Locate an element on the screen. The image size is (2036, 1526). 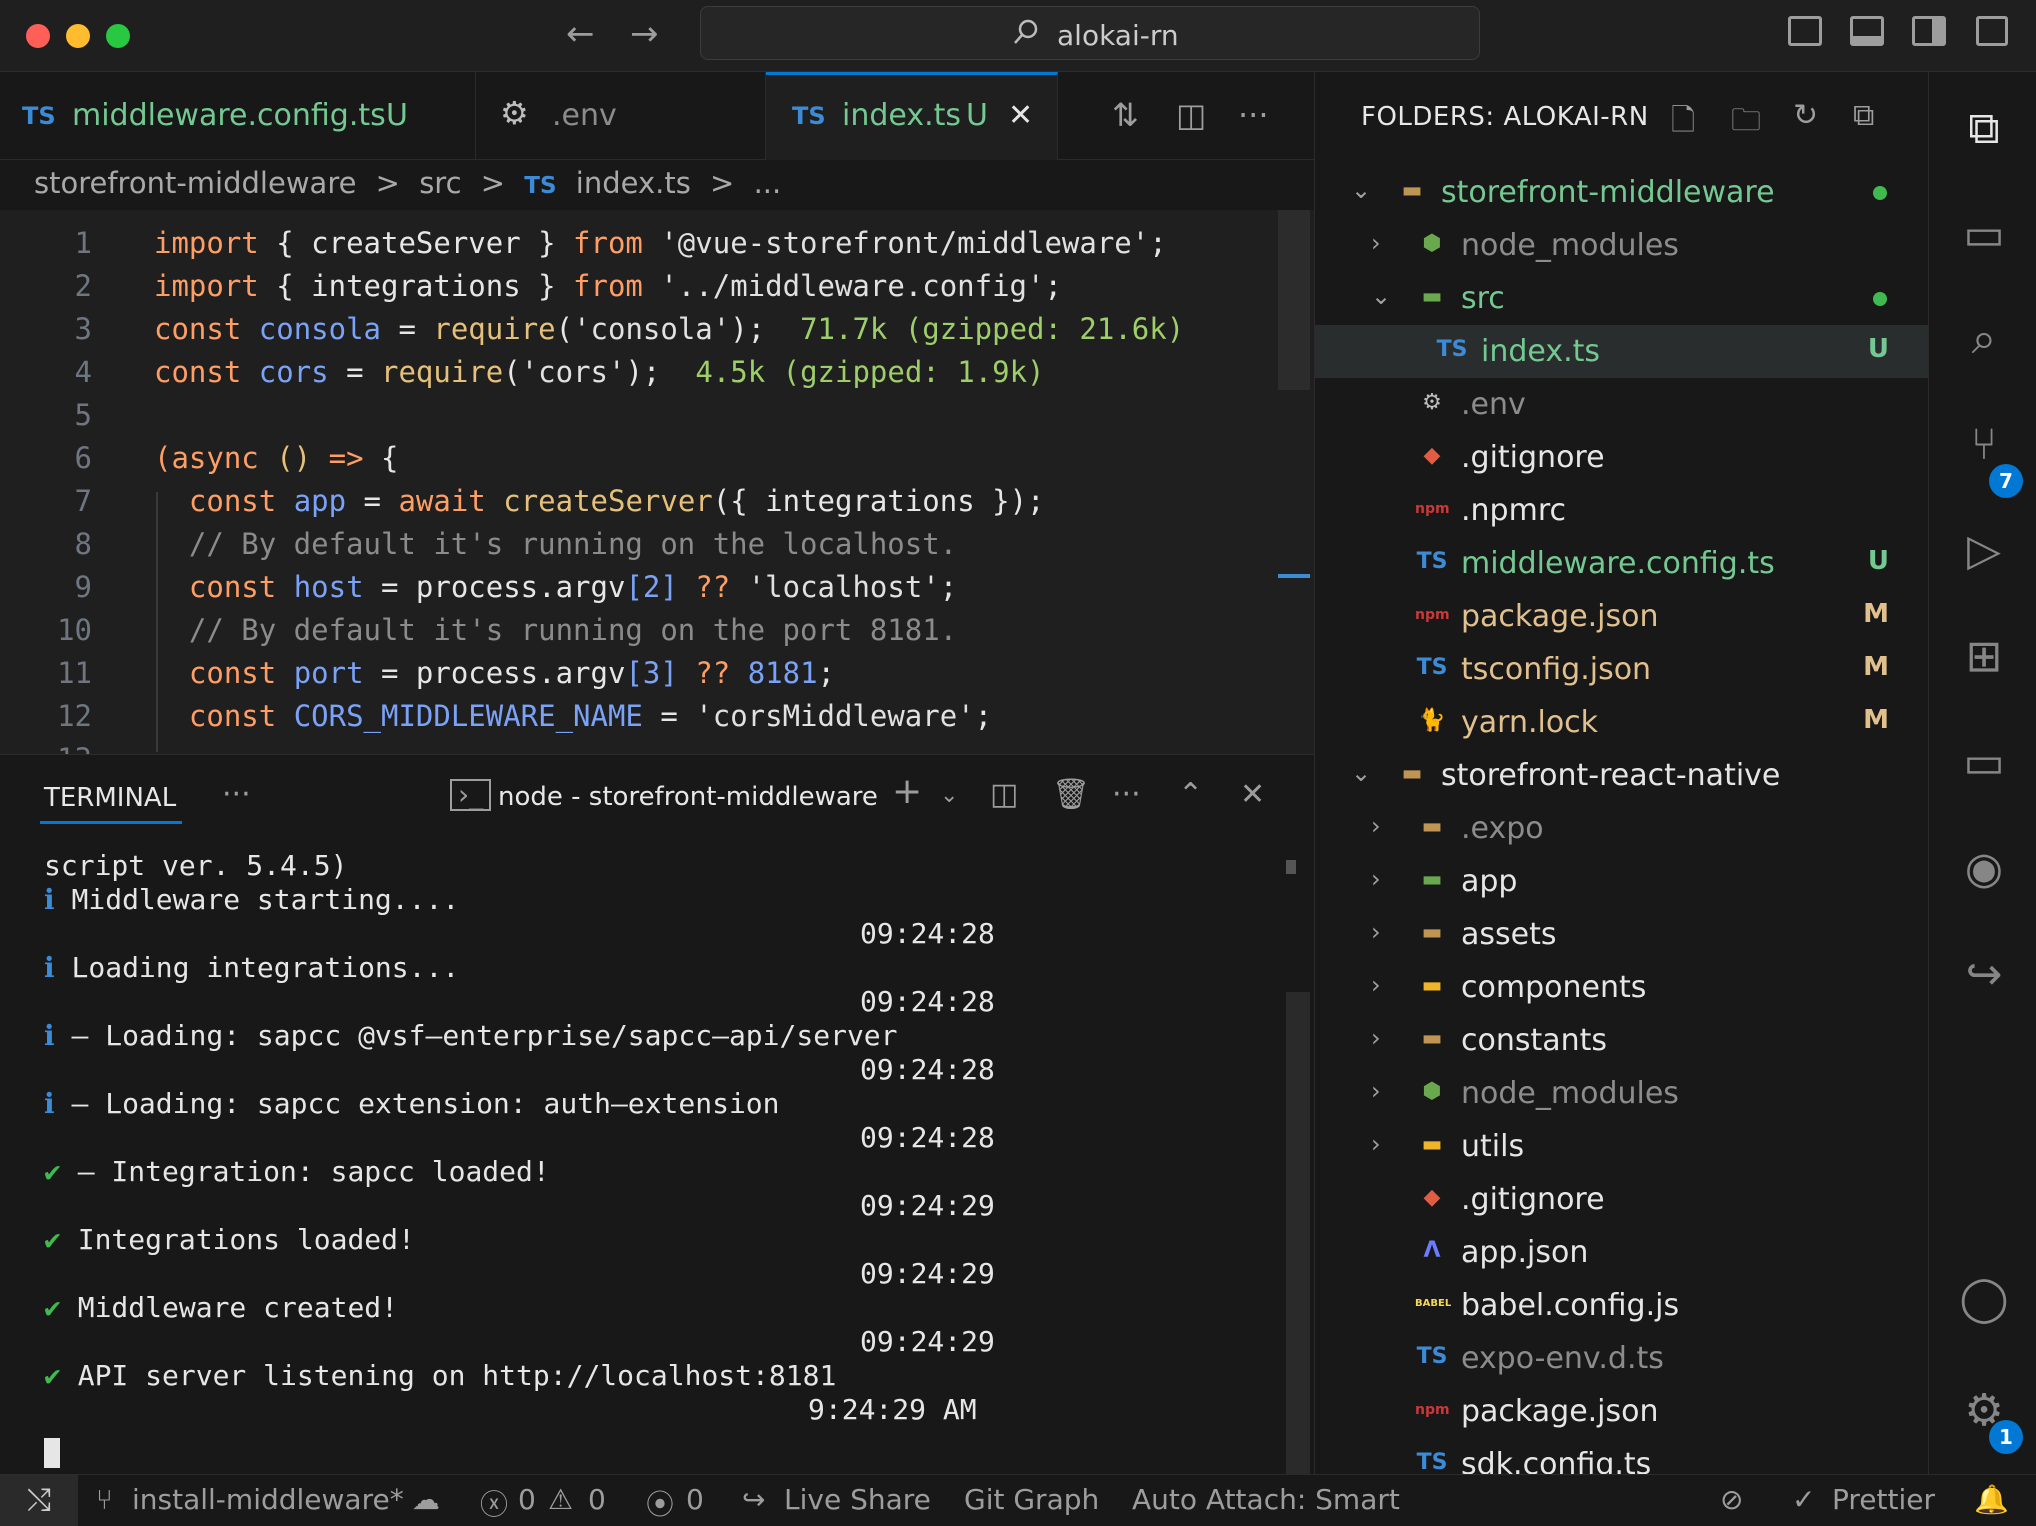
code-line: 6 (async () => { is located at coordinates (640, 462).